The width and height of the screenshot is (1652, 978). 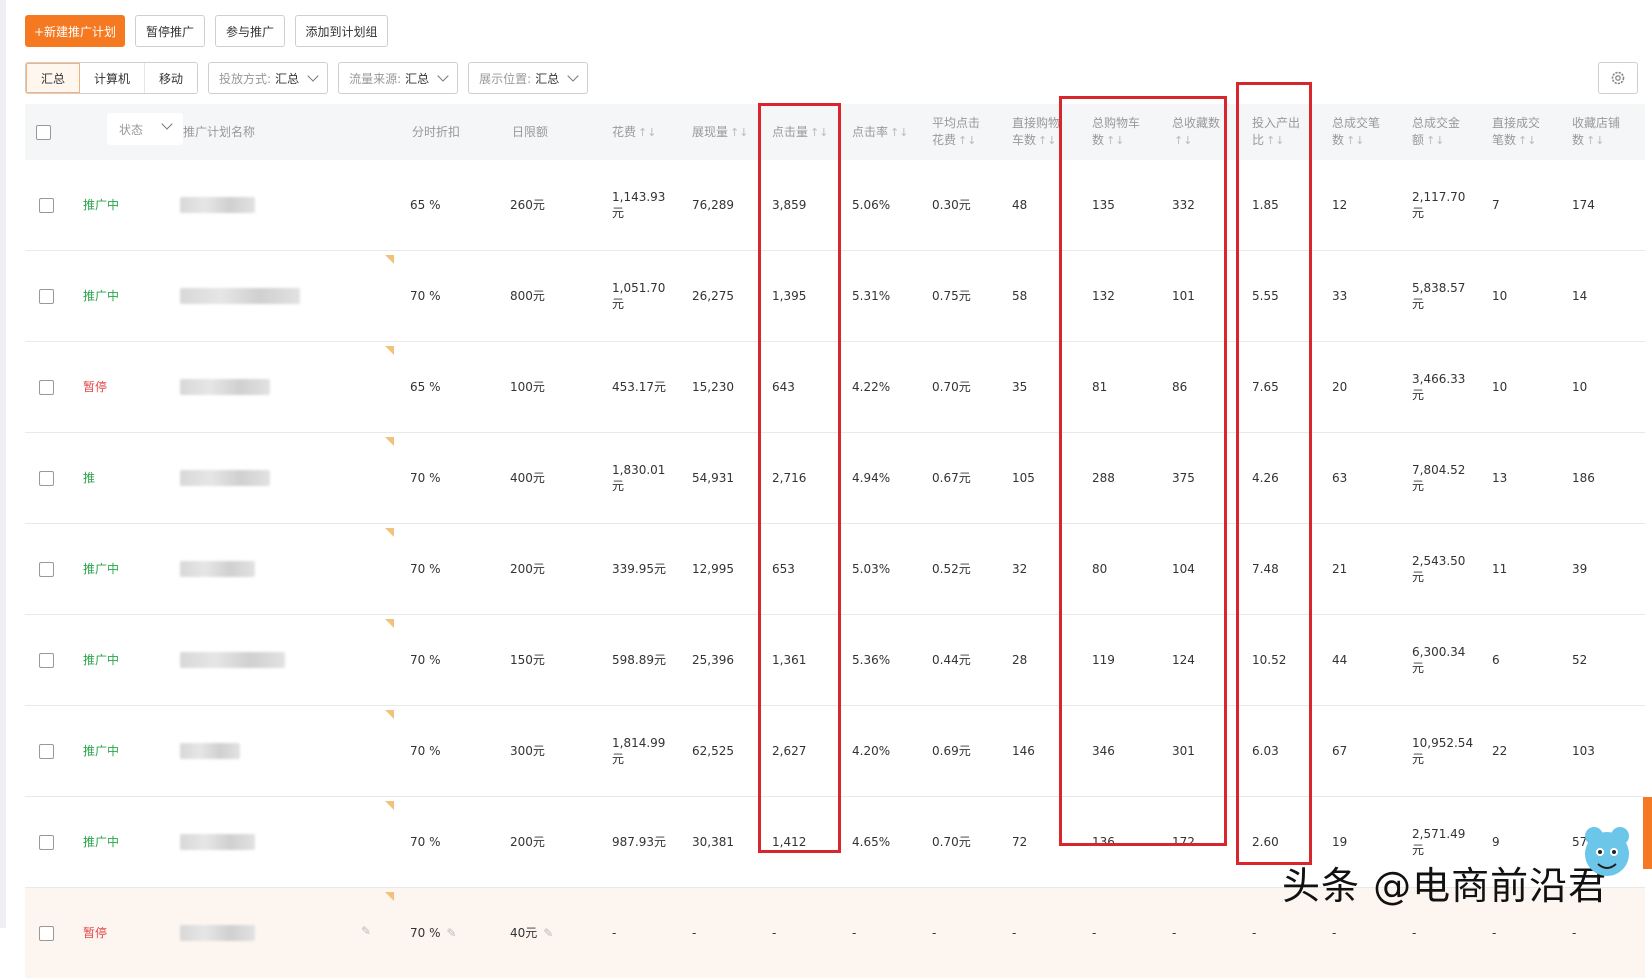 What do you see at coordinates (245, 78) in the screenshot?
I see `delivery-label: 投放方式:` at bounding box center [245, 78].